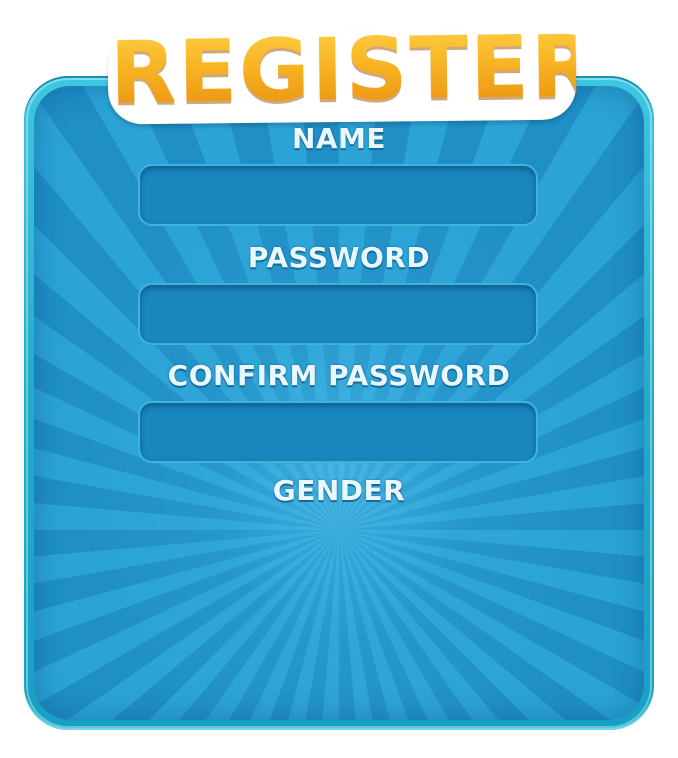 The width and height of the screenshot is (678, 758). Describe the element at coordinates (339, 375) in the screenshot. I see `confirm-password-label: CONFIRM PASSWORD` at that location.